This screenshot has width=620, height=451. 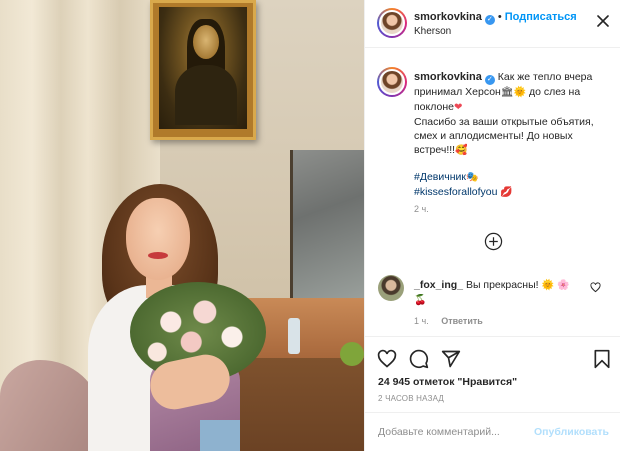 What do you see at coordinates (493, 241) in the screenshot?
I see `add-circle-icon` at bounding box center [493, 241].